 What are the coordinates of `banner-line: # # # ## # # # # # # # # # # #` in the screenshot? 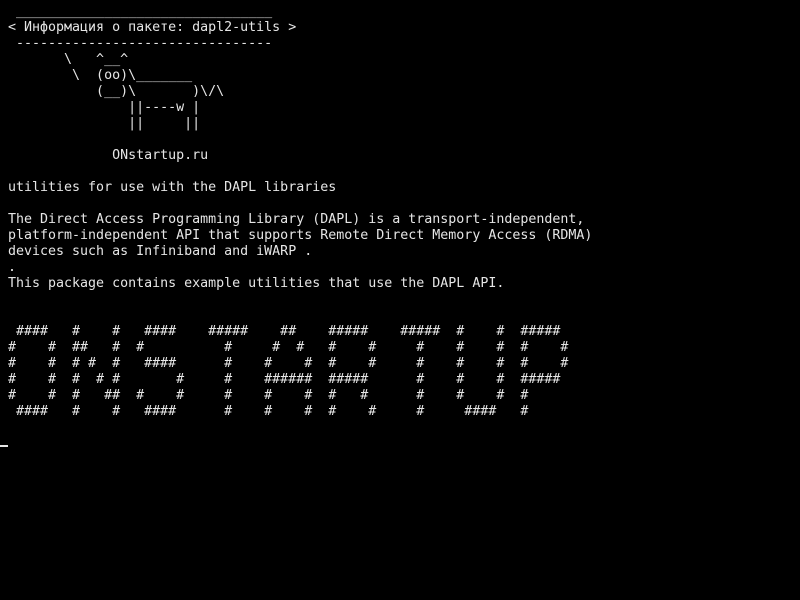 It's located at (268, 395).